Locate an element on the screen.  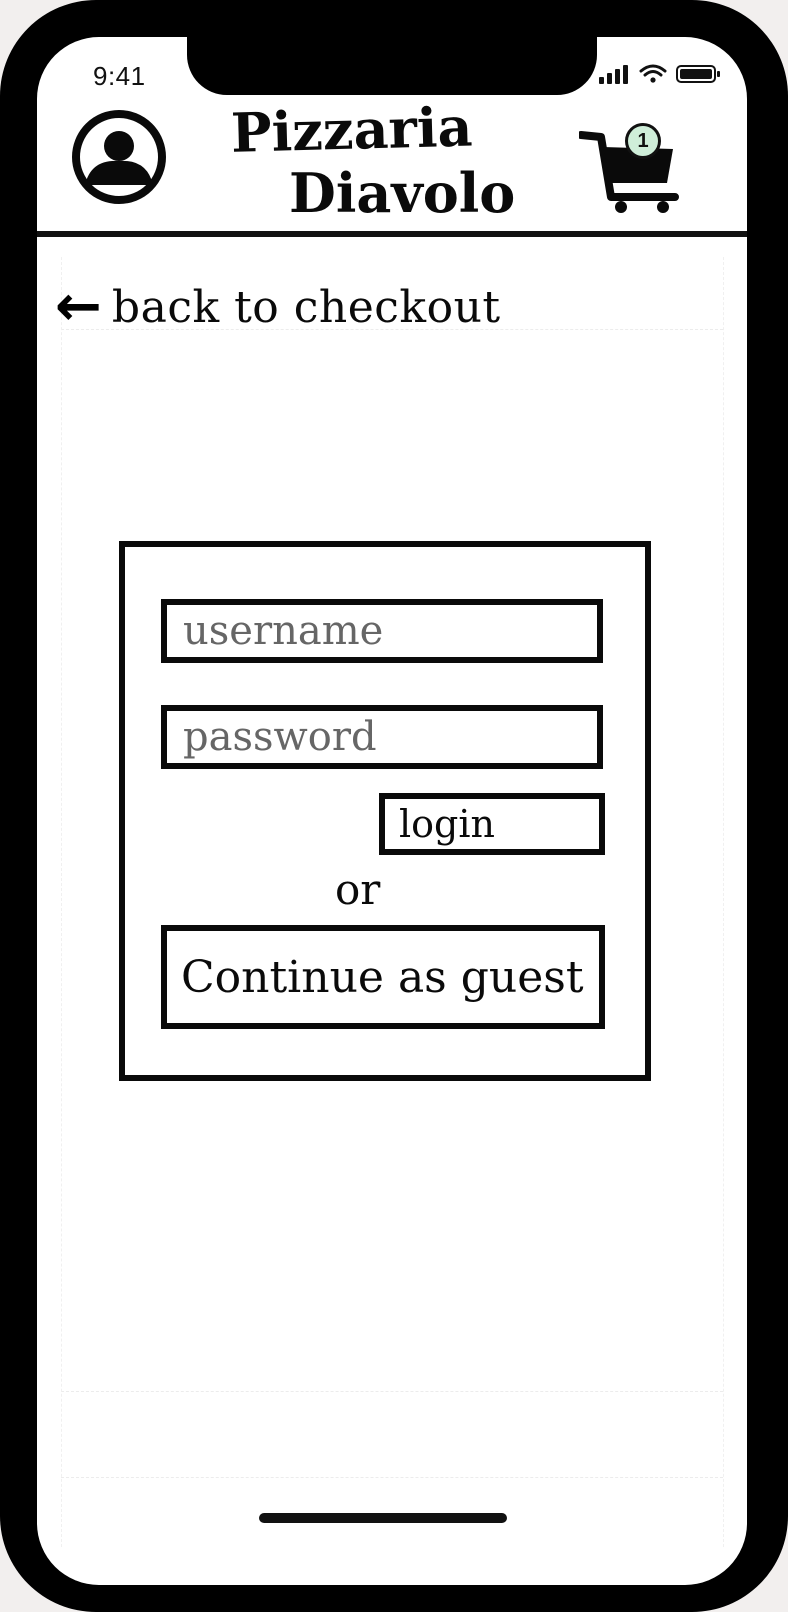
username-input is located at coordinates (382, 631).